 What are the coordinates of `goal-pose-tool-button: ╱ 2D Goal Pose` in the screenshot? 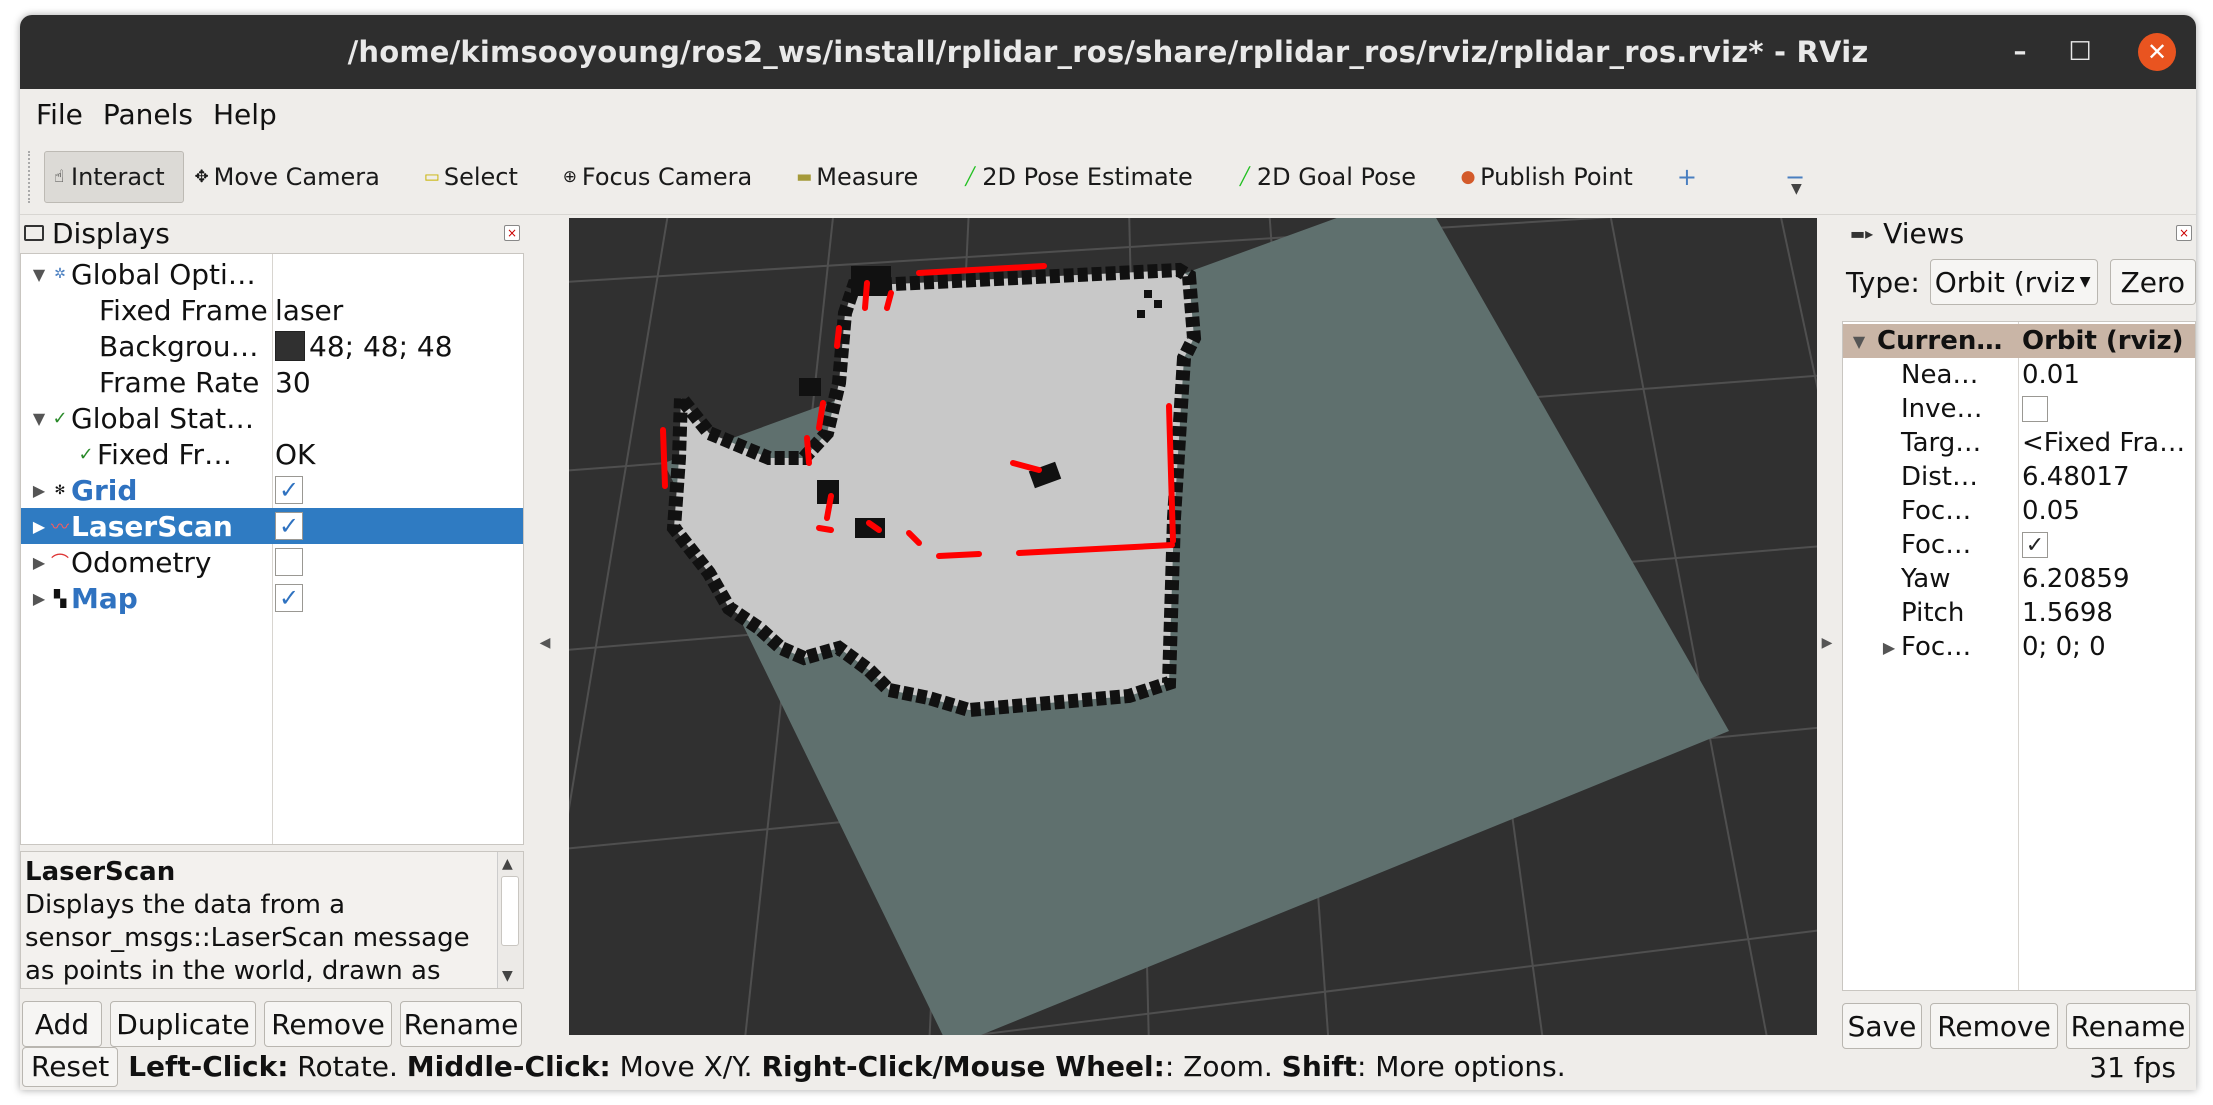 It's located at (1326, 177).